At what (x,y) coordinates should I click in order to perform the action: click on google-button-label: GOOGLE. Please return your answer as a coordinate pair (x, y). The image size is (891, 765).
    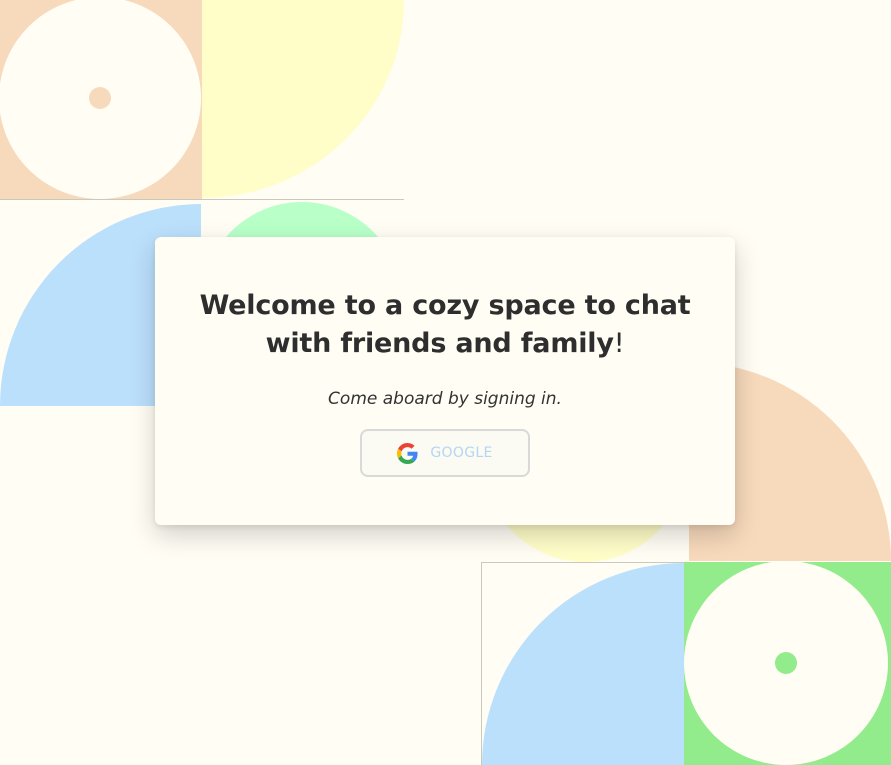
    Looking at the image, I should click on (461, 453).